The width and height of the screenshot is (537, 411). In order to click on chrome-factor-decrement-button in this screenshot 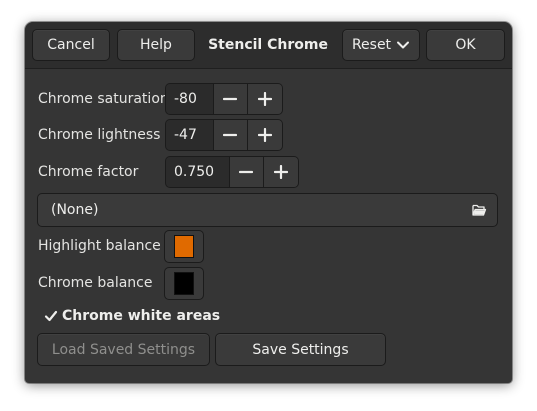, I will do `click(246, 172)`.